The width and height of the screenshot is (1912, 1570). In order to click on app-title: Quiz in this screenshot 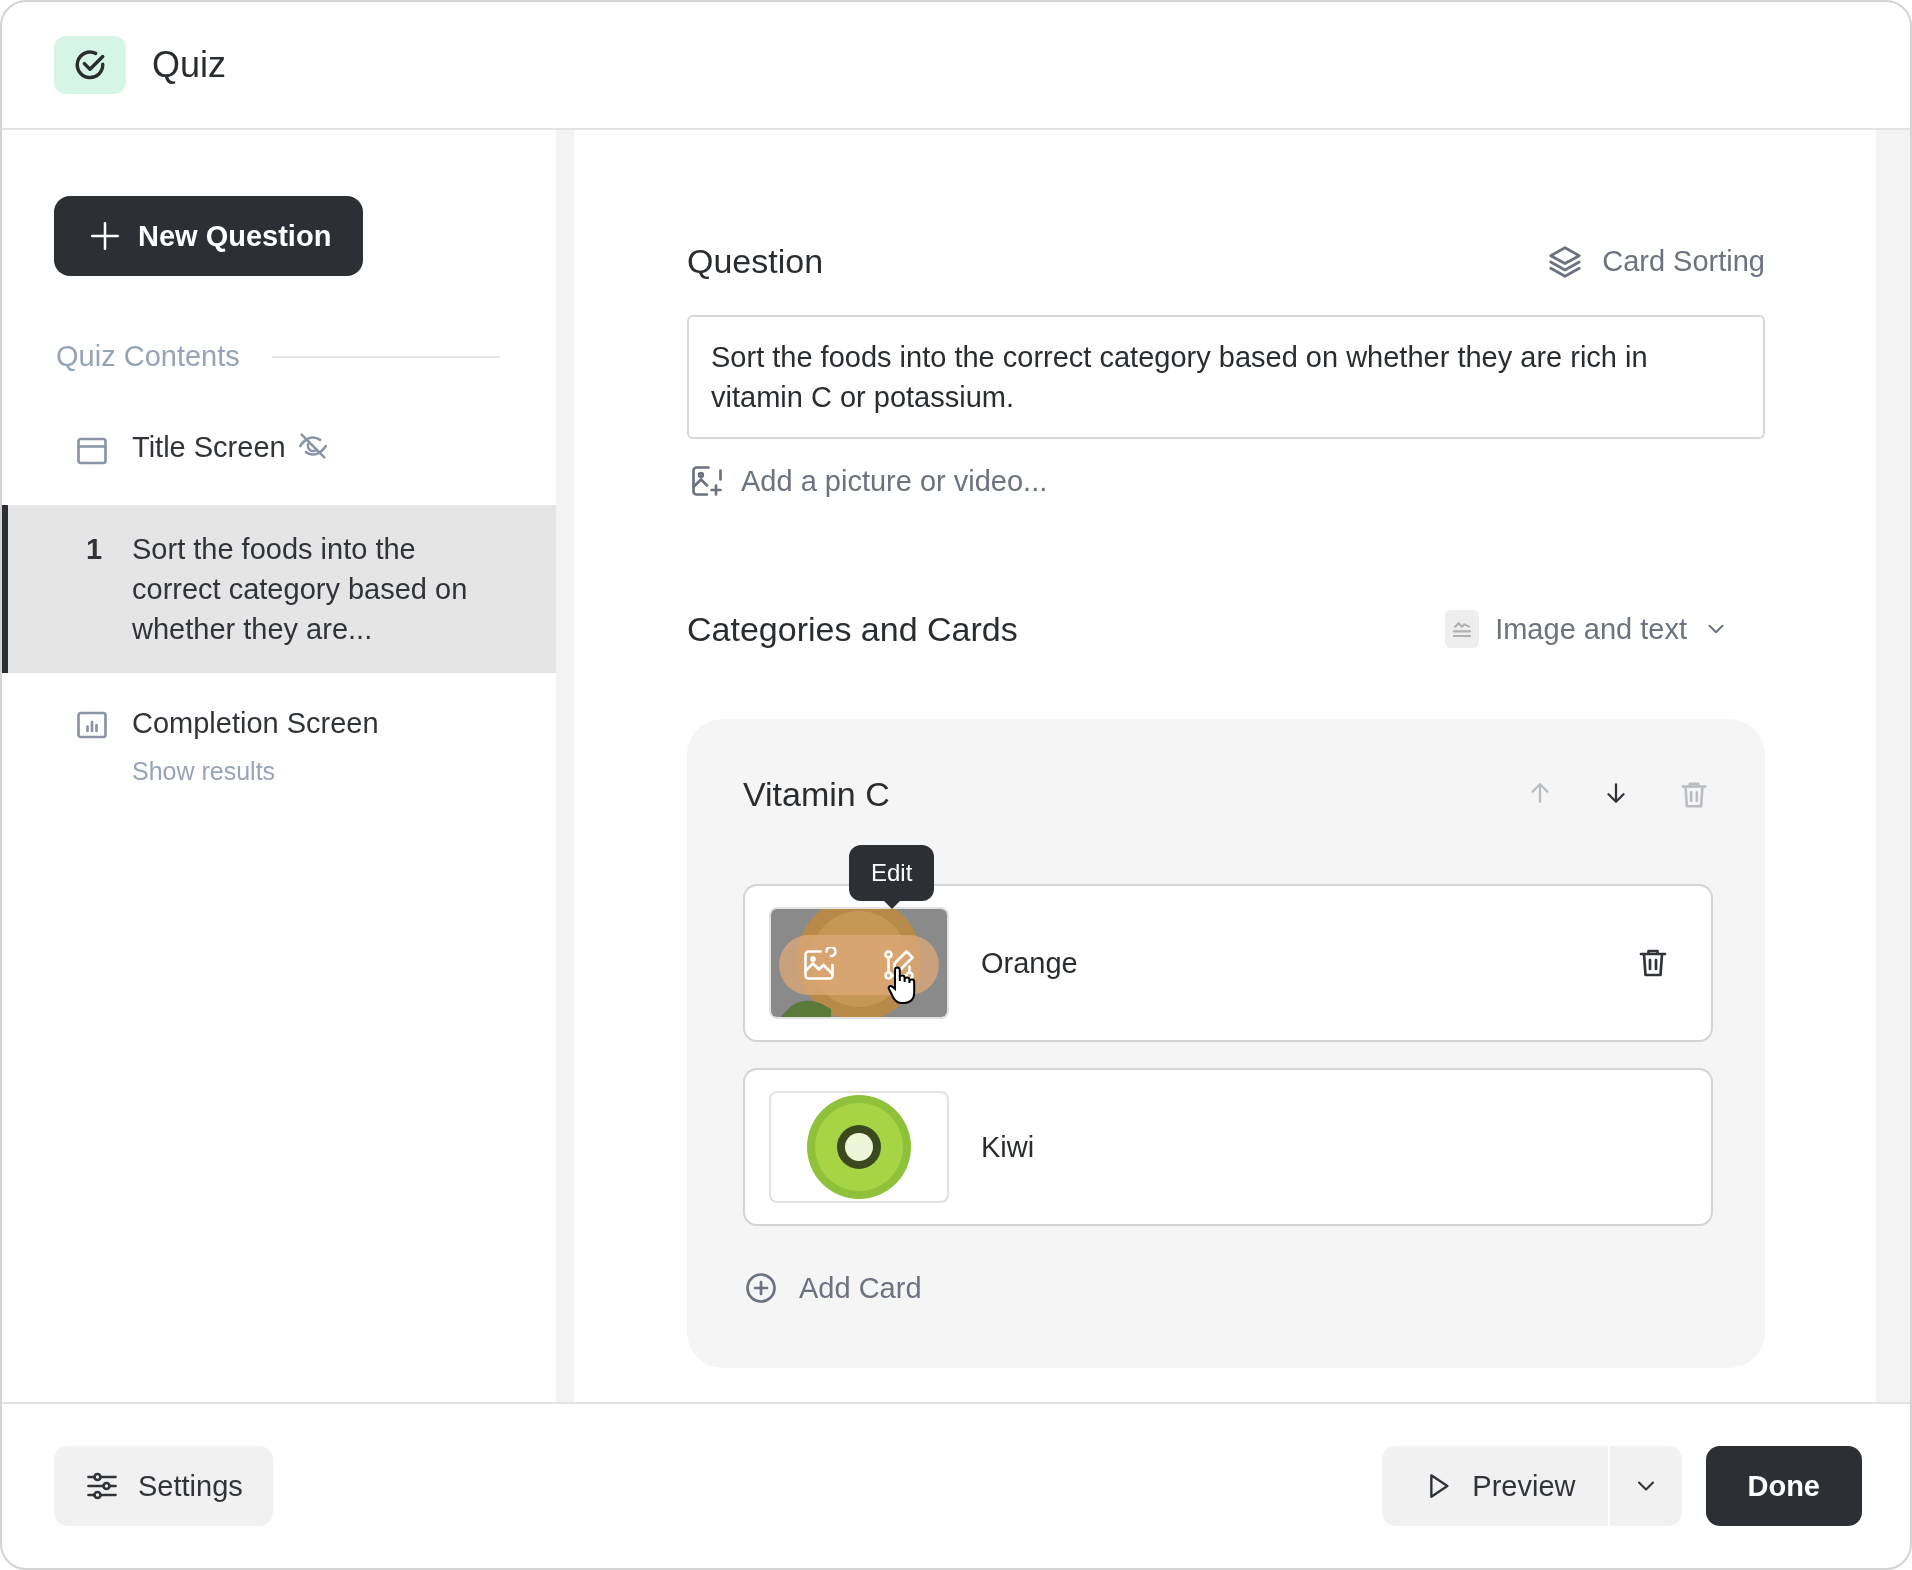, I will do `click(189, 65)`.